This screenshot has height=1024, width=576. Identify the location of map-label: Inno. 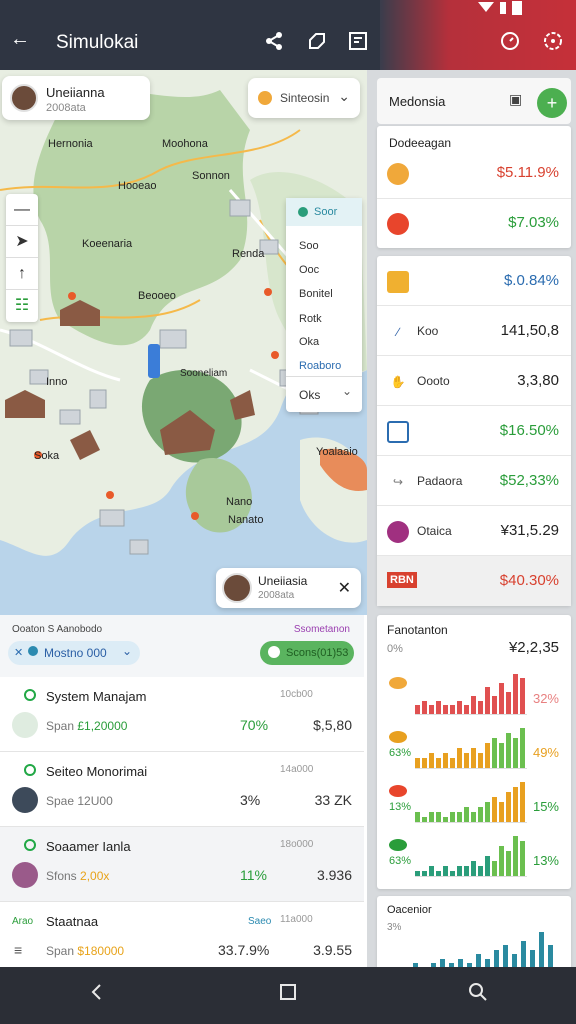
(57, 382).